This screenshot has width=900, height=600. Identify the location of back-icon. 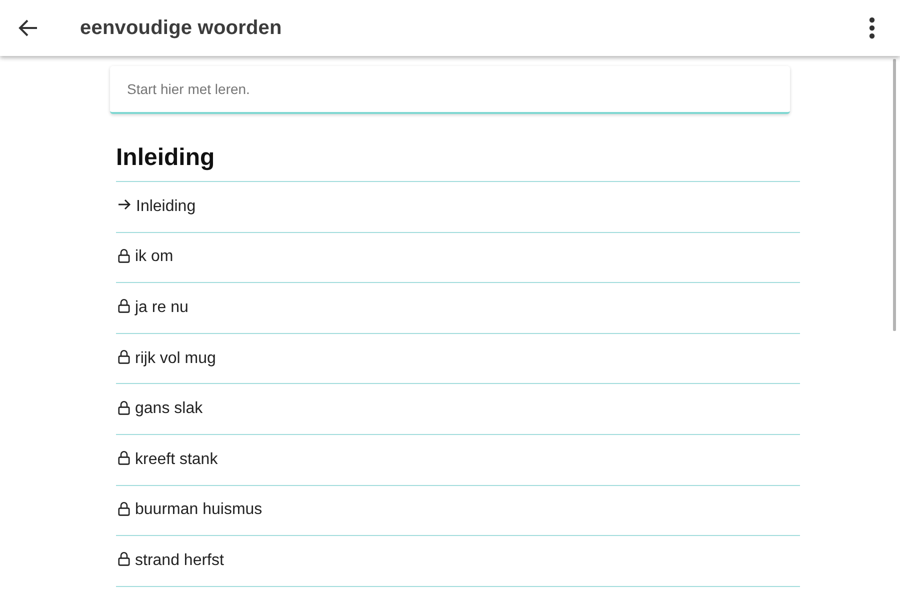
(28, 28).